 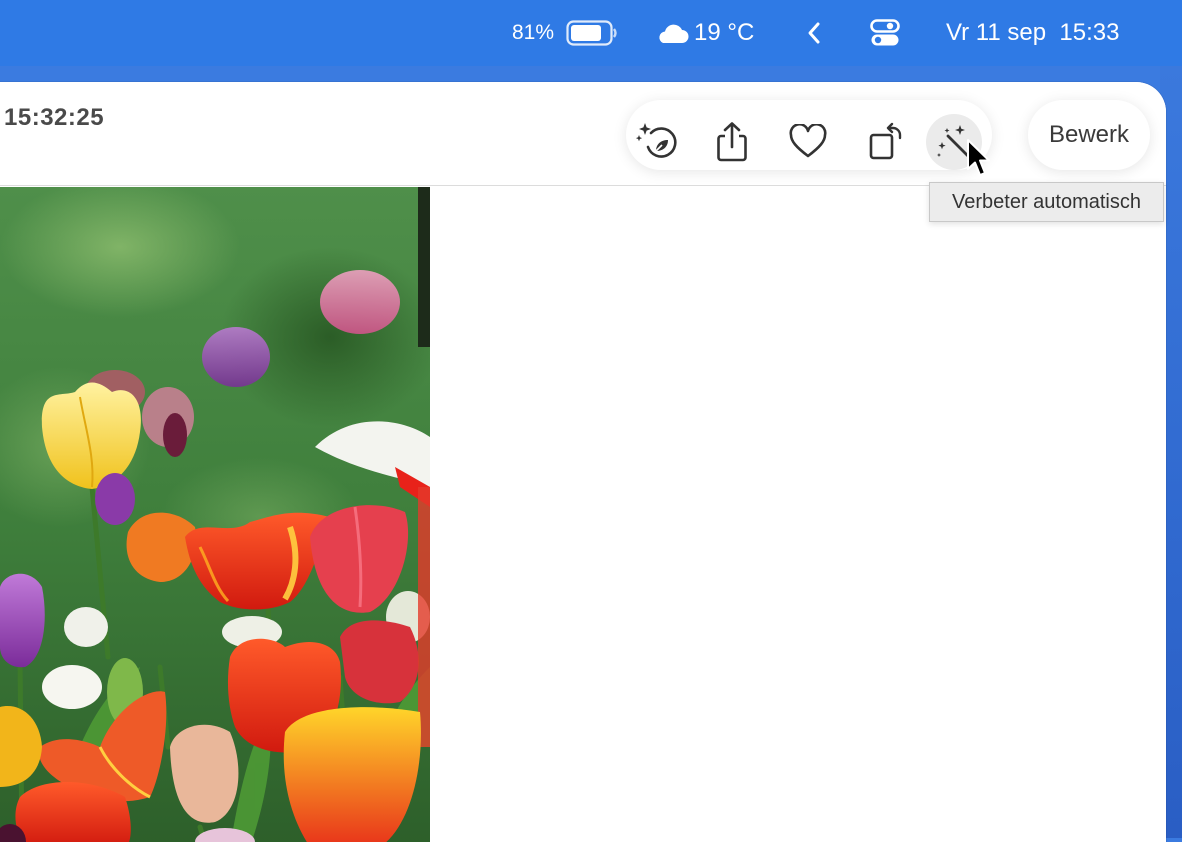 What do you see at coordinates (533, 33) in the screenshot?
I see `battery-percentage: 81%` at bounding box center [533, 33].